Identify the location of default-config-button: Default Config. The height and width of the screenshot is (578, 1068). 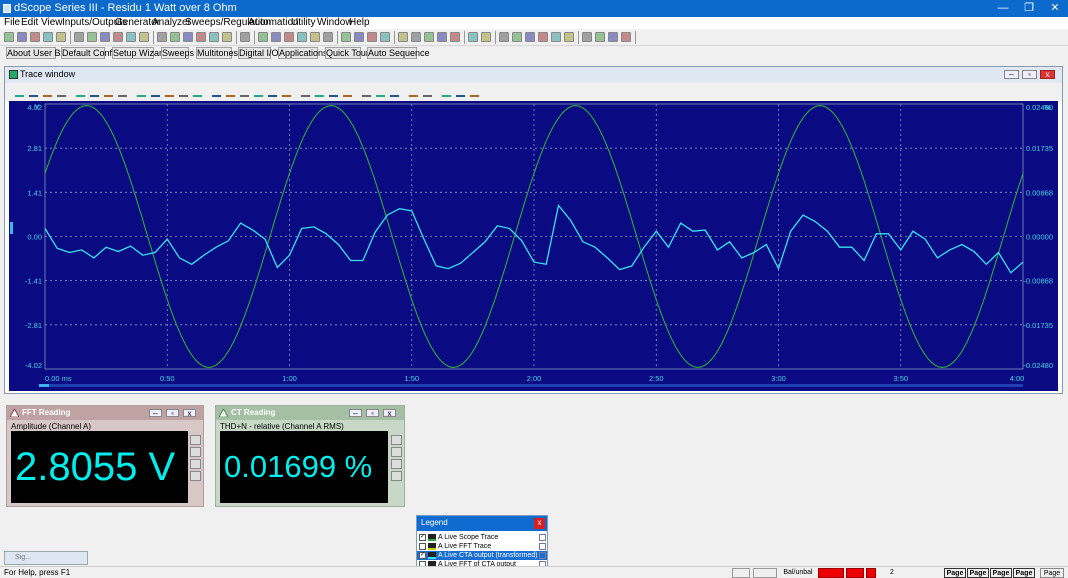
(90, 53).